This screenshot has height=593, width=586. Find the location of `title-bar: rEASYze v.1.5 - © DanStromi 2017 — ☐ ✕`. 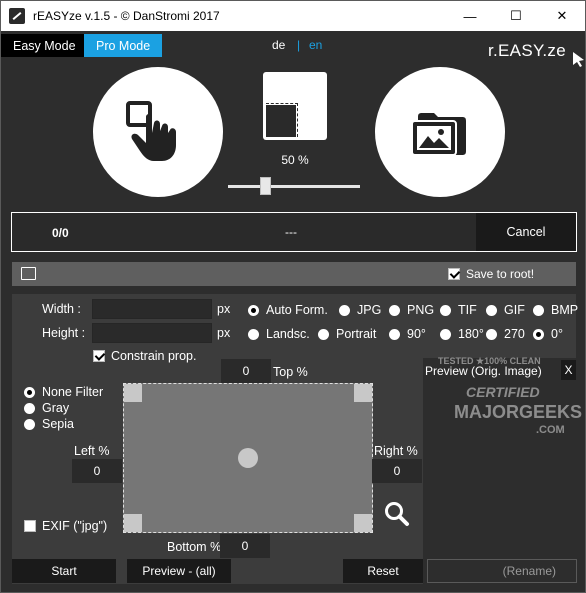

title-bar: rEASYze v.1.5 - © DanStromi 2017 — ☐ ✕ is located at coordinates (293, 16).